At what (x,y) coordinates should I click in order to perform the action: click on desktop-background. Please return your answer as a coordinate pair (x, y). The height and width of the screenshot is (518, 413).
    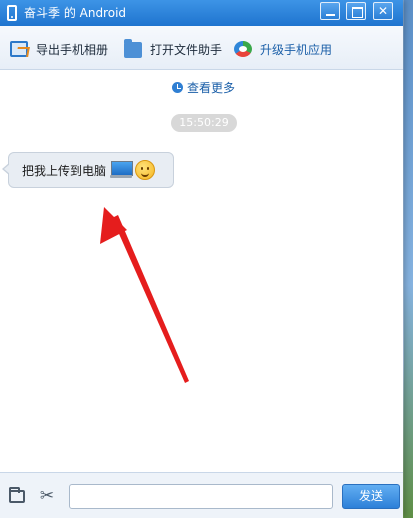
    Looking at the image, I should click on (408, 259).